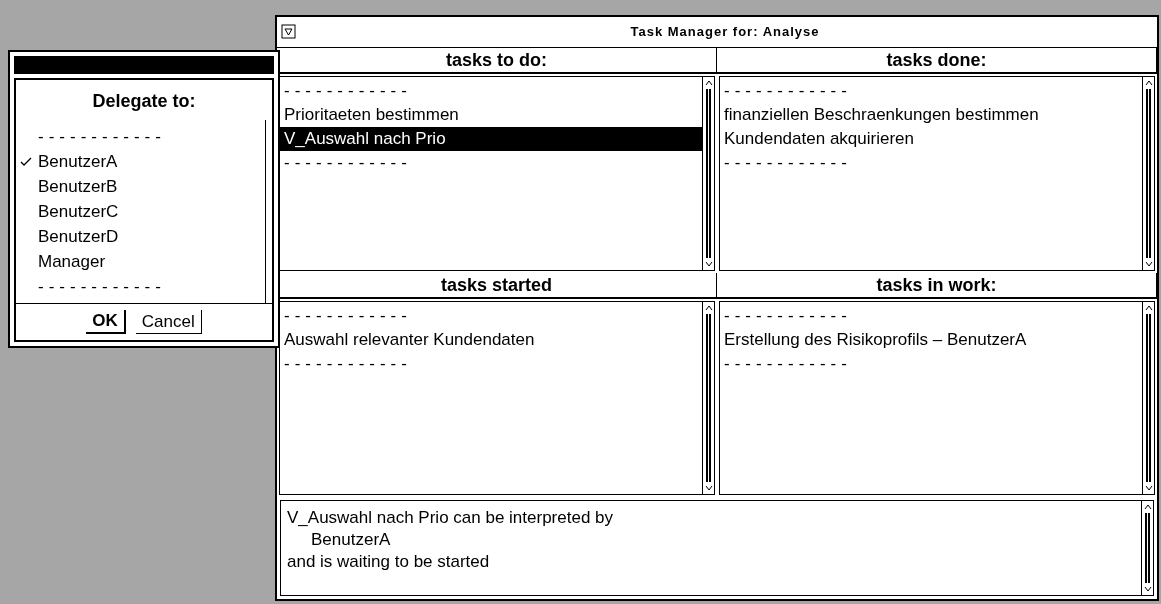 This screenshot has width=1161, height=604. I want to click on window-menu-icon, so click(289, 32).